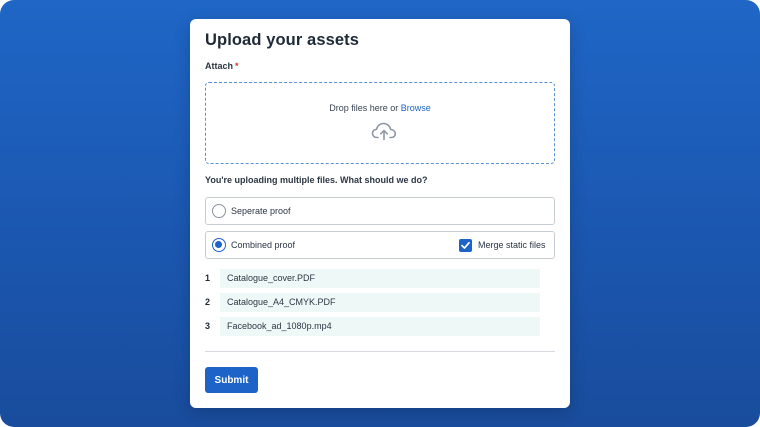 The image size is (760, 427). I want to click on submit-button: Submit, so click(231, 380).